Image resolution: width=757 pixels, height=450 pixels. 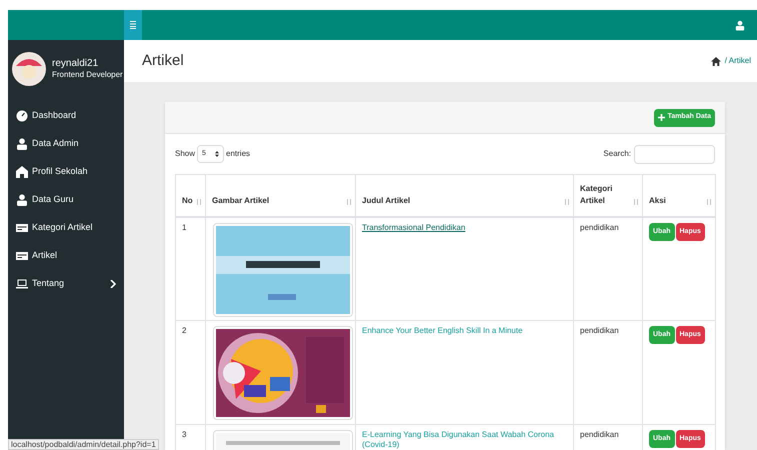 What do you see at coordinates (66, 144) in the screenshot?
I see `sidebar-item: Data Admin` at bounding box center [66, 144].